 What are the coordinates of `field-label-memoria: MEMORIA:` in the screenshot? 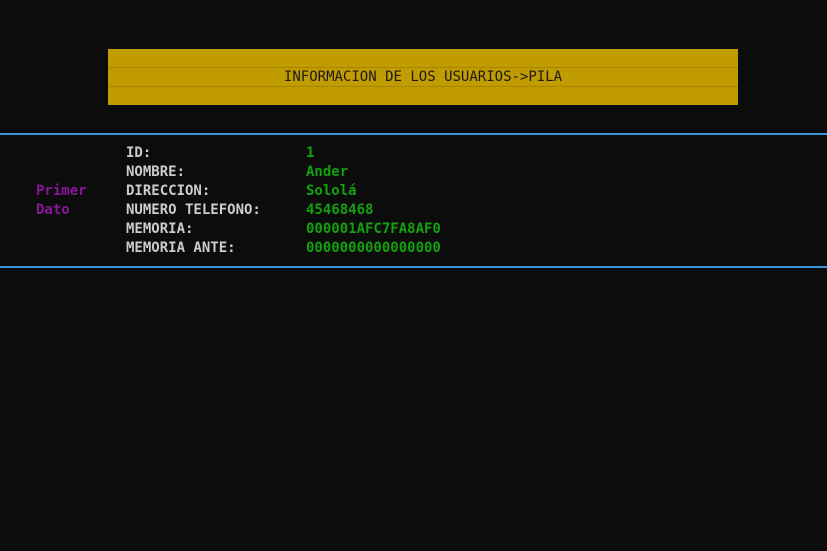 It's located at (160, 229).